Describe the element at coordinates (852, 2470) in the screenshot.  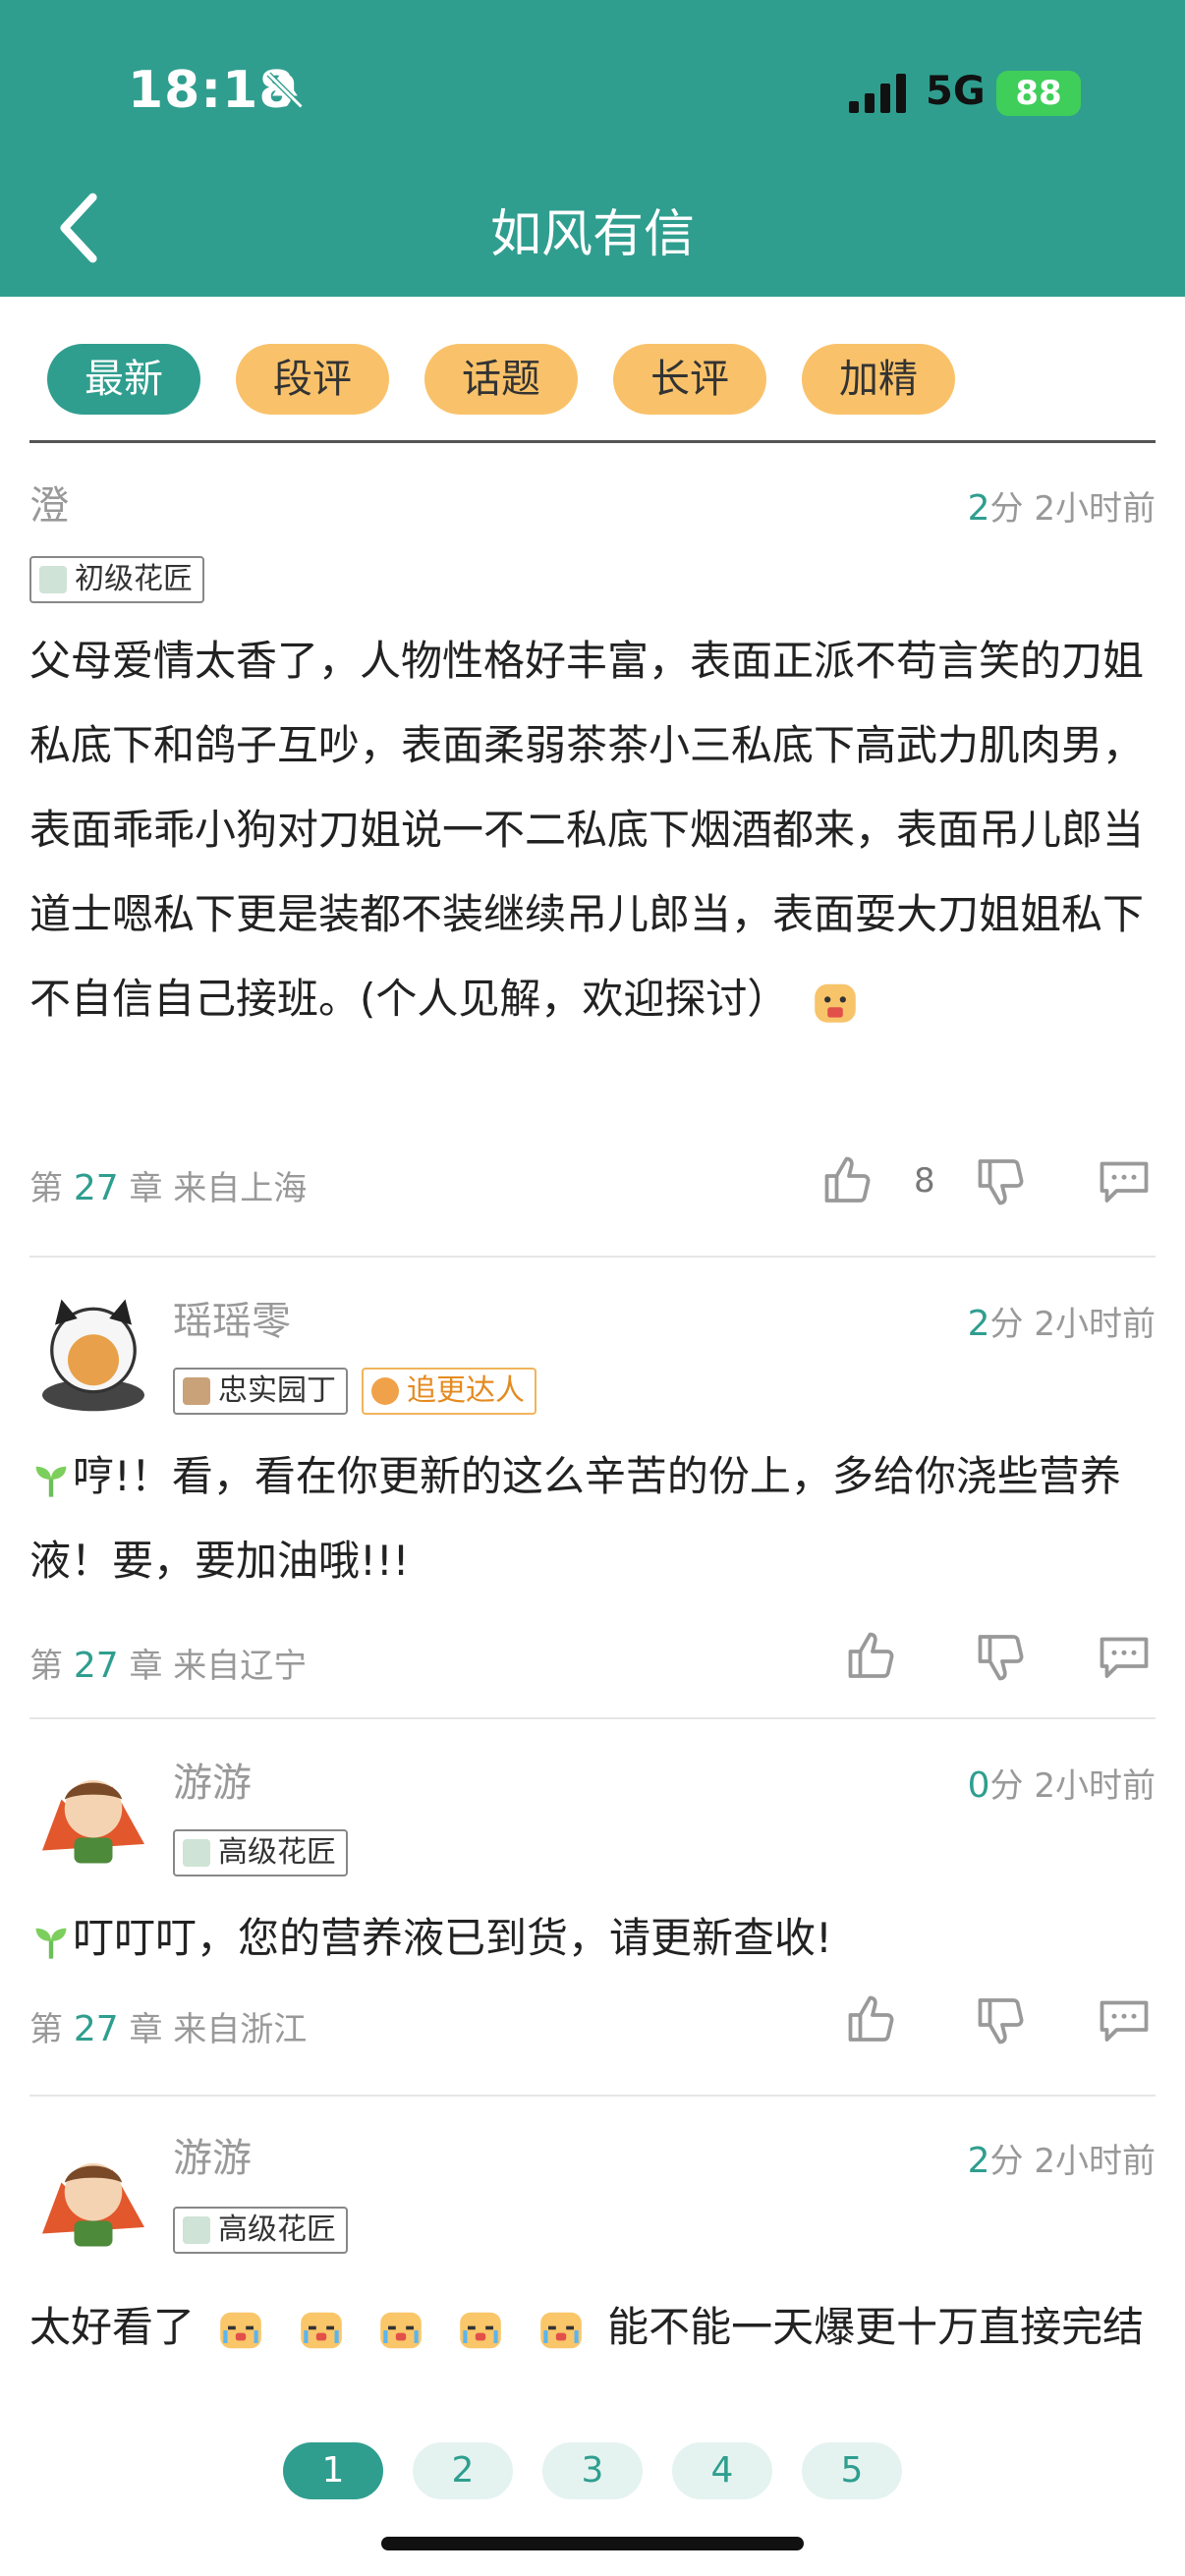
I see `page-5-button: 5` at that location.